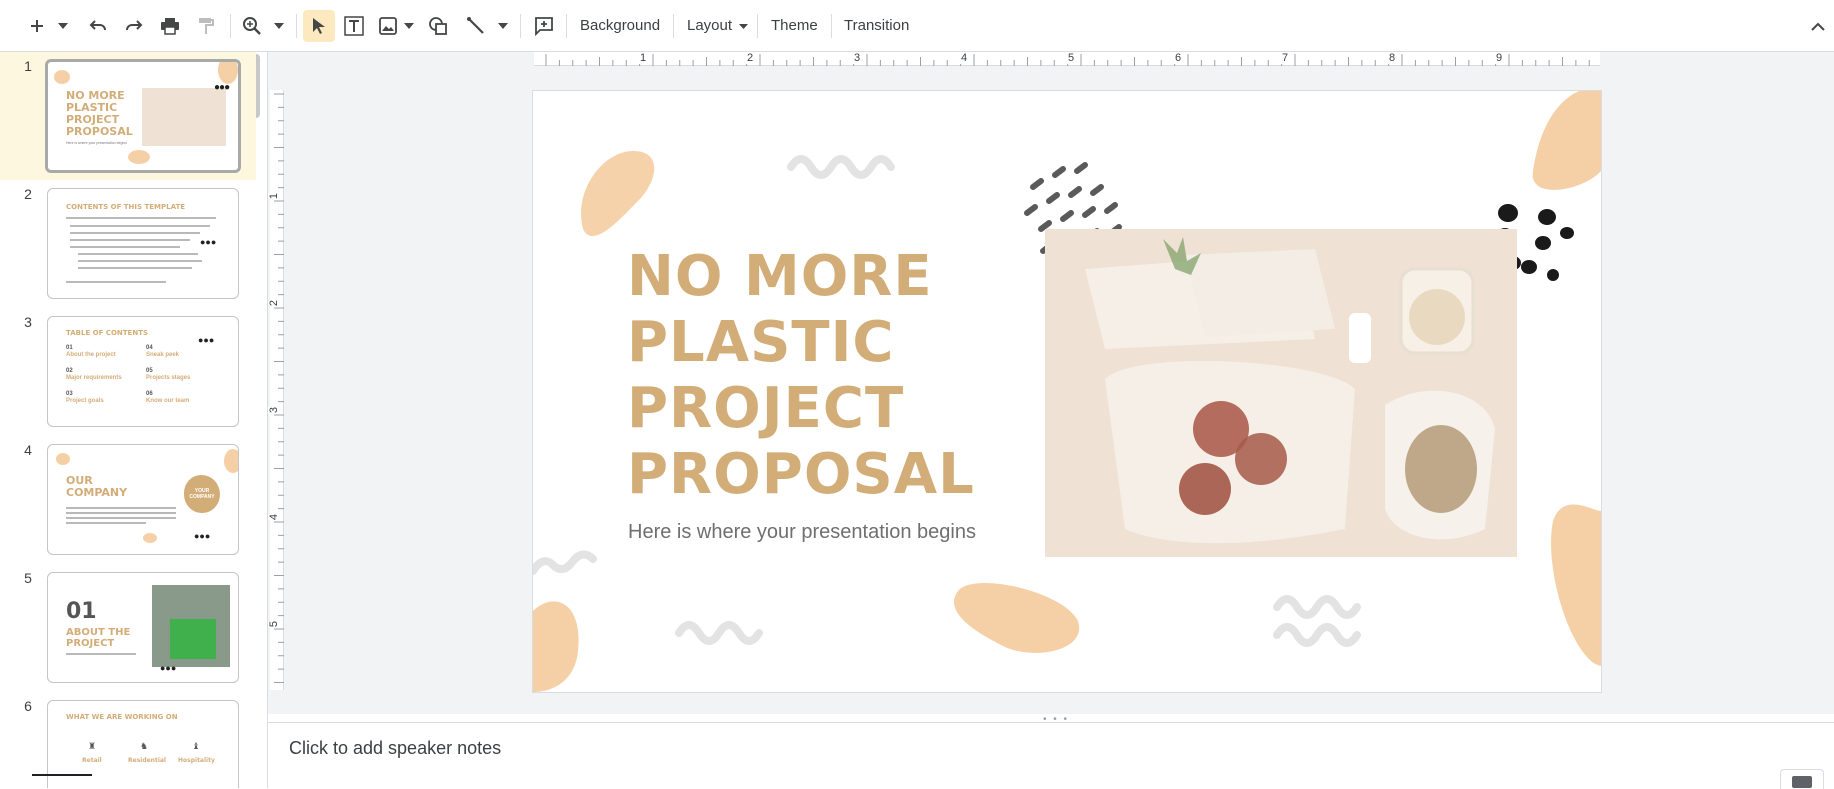 The height and width of the screenshot is (789, 1834). What do you see at coordinates (476, 26) in the screenshot?
I see `line-button` at bounding box center [476, 26].